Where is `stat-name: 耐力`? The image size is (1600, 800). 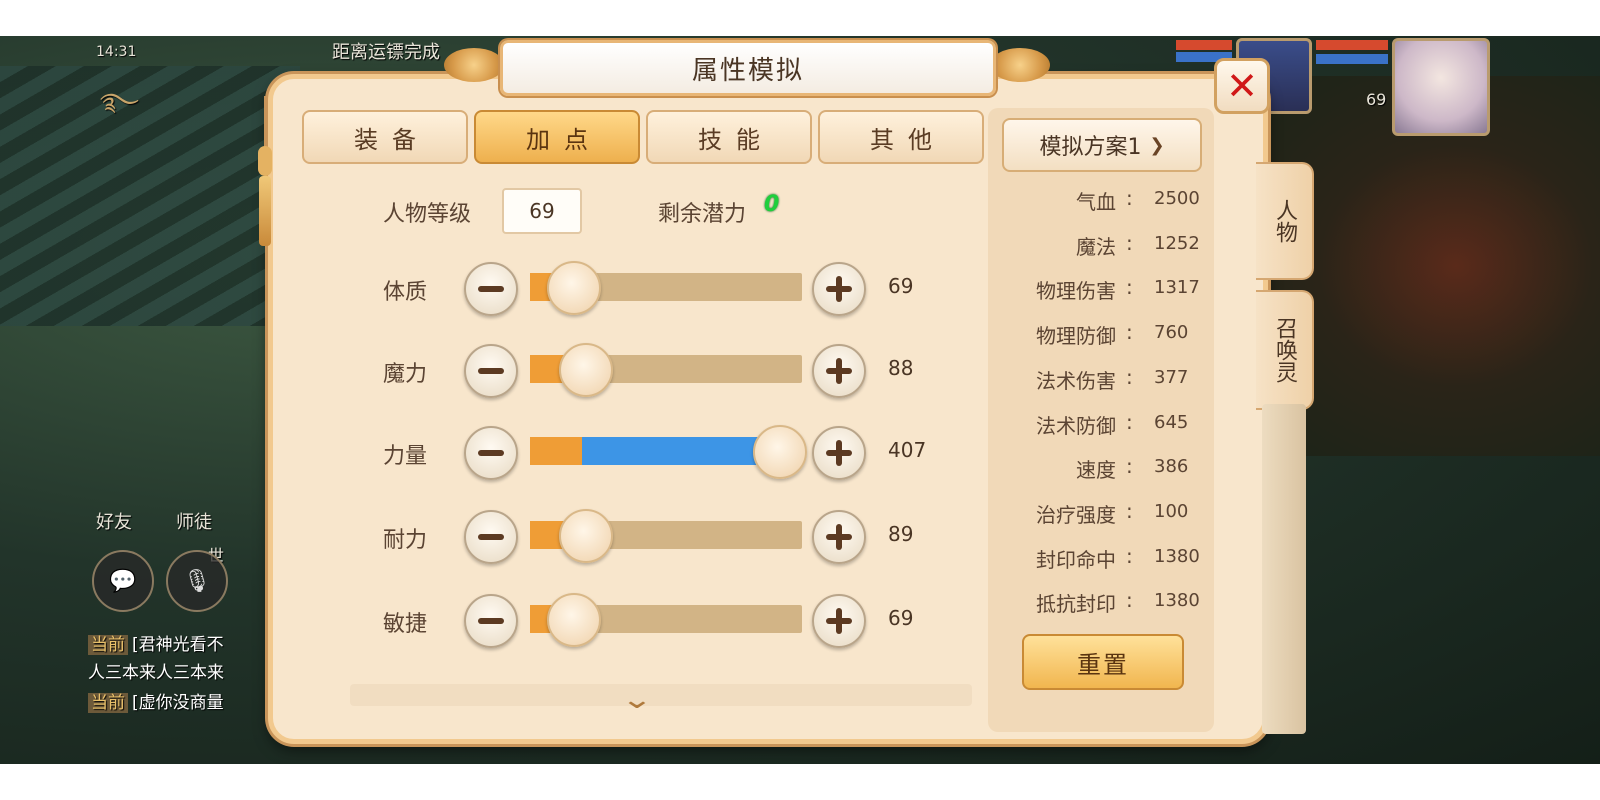 stat-name: 耐力 is located at coordinates (405, 540).